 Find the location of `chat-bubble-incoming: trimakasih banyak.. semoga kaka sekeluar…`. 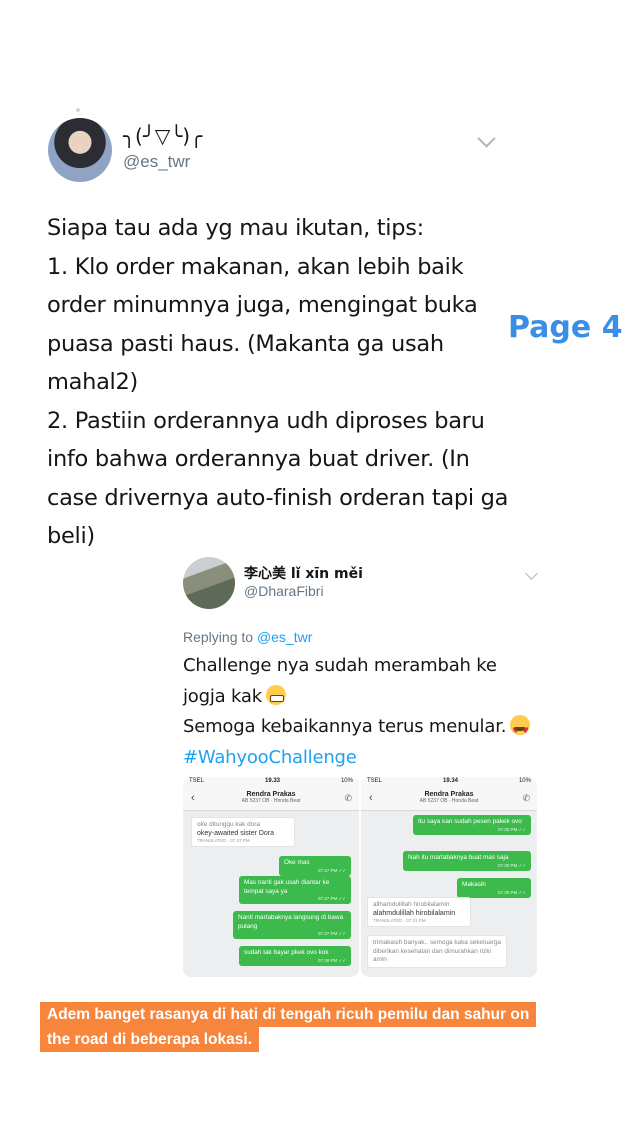

chat-bubble-incoming: trimakasih banyak.. semoga kaka sekeluar… is located at coordinates (437, 951).